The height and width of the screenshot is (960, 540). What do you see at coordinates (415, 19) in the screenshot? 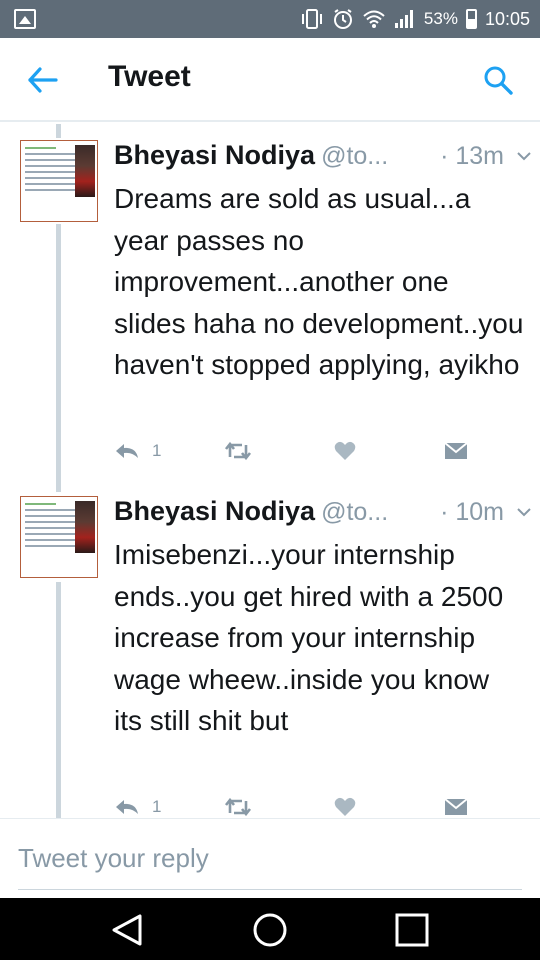
I see `status-right: 53% 10:05` at bounding box center [415, 19].